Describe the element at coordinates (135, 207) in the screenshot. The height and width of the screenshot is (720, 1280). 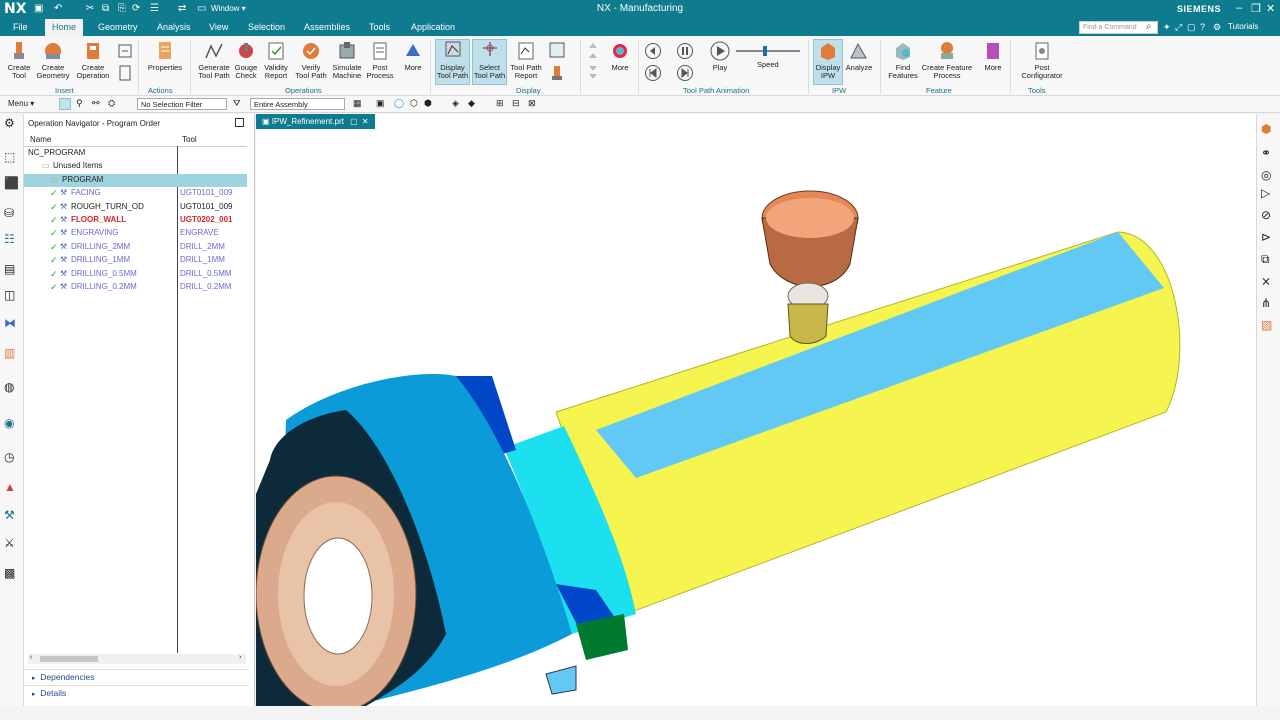
I see `table-row: ✓ ⚒ ROUGH_TURN_OD UGT0101_009` at that location.